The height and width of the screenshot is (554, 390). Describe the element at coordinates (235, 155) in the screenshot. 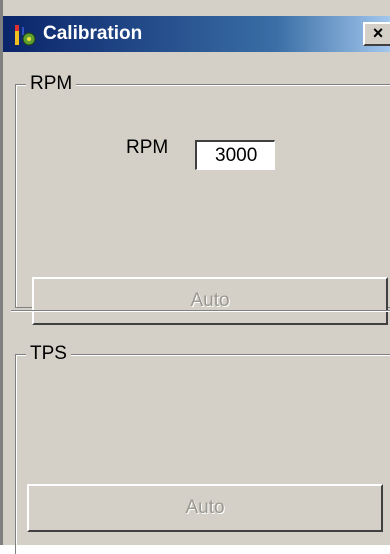

I see `rpm-input` at that location.